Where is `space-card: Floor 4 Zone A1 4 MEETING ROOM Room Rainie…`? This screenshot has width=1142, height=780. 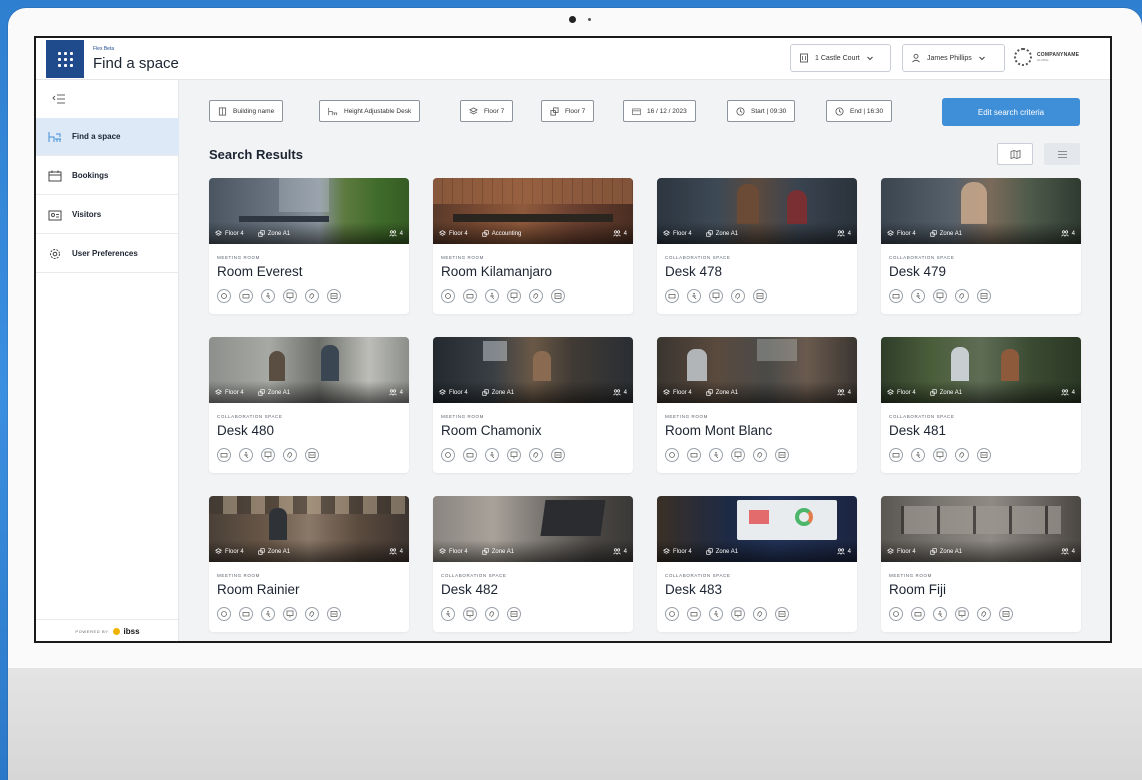
space-card: Floor 4 Zone A1 4 MEETING ROOM Room Rainie… is located at coordinates (309, 564).